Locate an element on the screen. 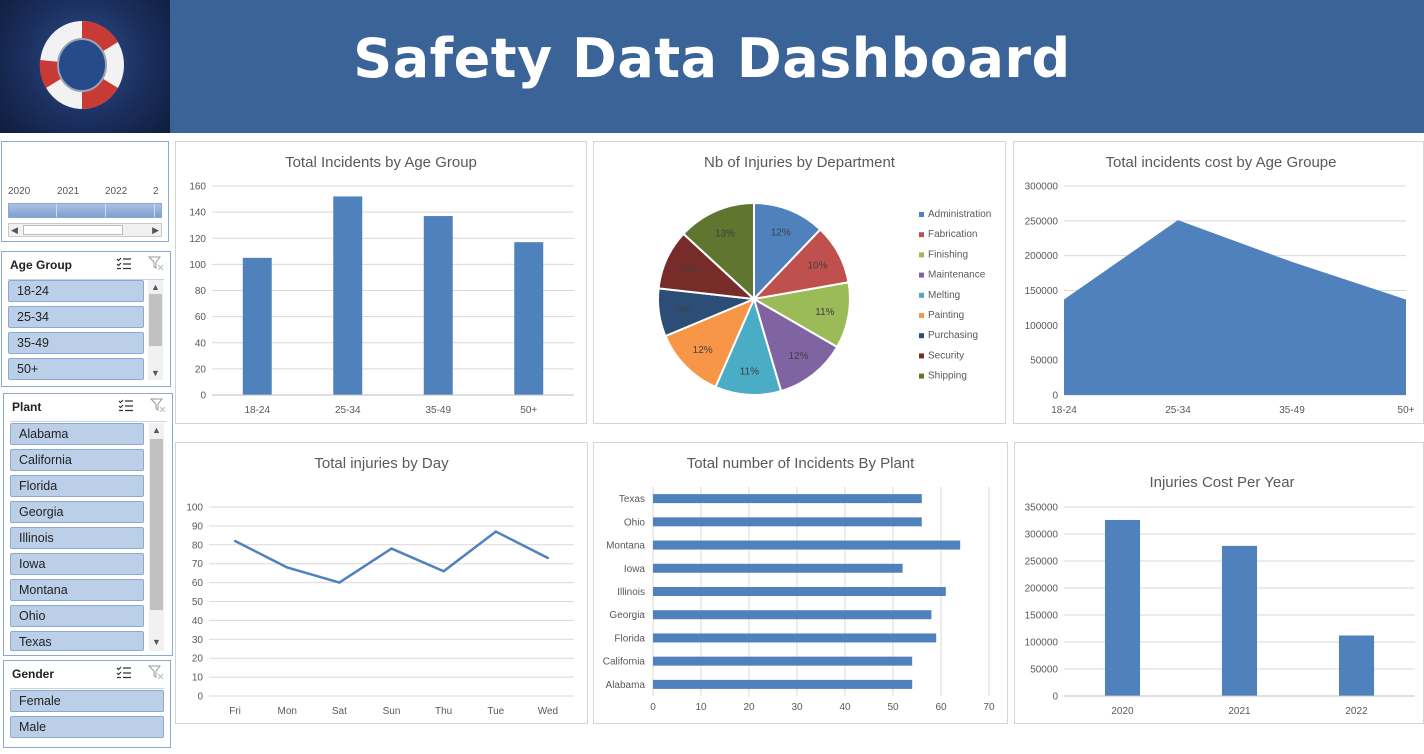 The image size is (1424, 754). slicer-item-georgia: Georgia is located at coordinates (77, 512).